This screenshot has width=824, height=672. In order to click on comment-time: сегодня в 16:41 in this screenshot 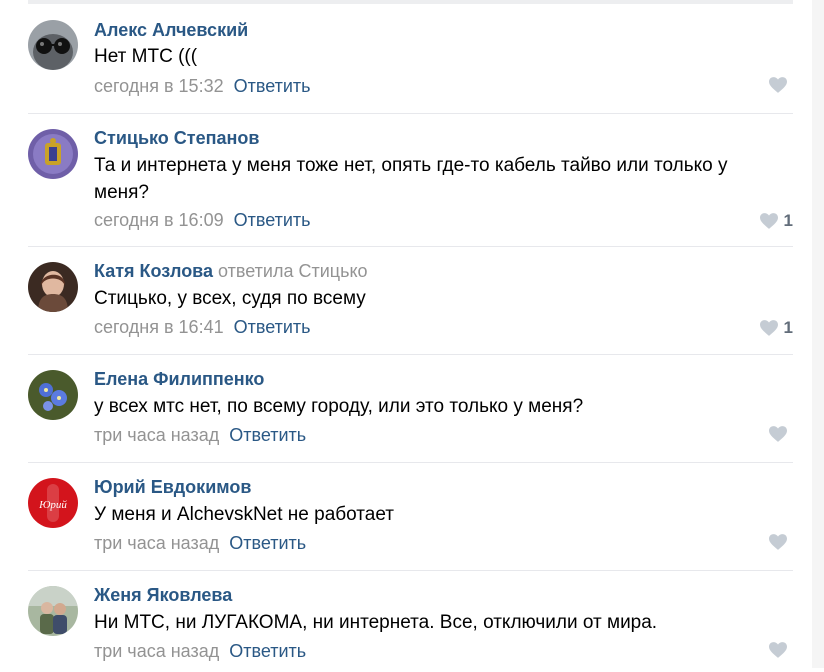, I will do `click(159, 327)`.